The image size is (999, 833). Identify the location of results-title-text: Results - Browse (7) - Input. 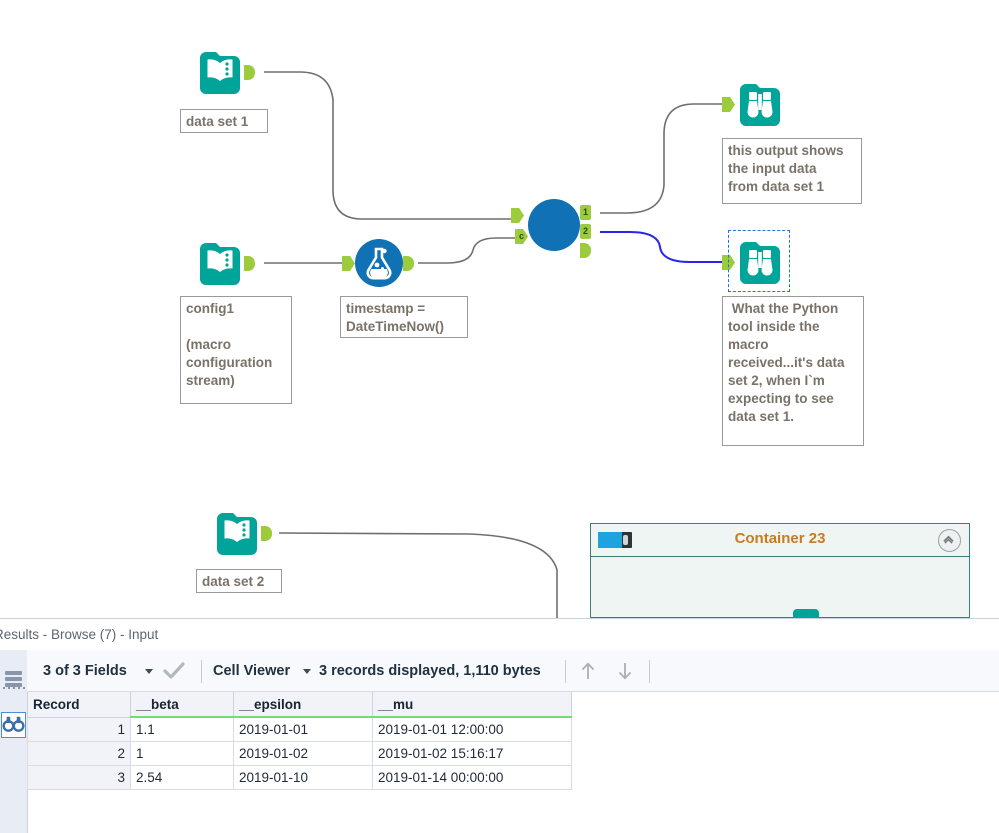
(79, 634).